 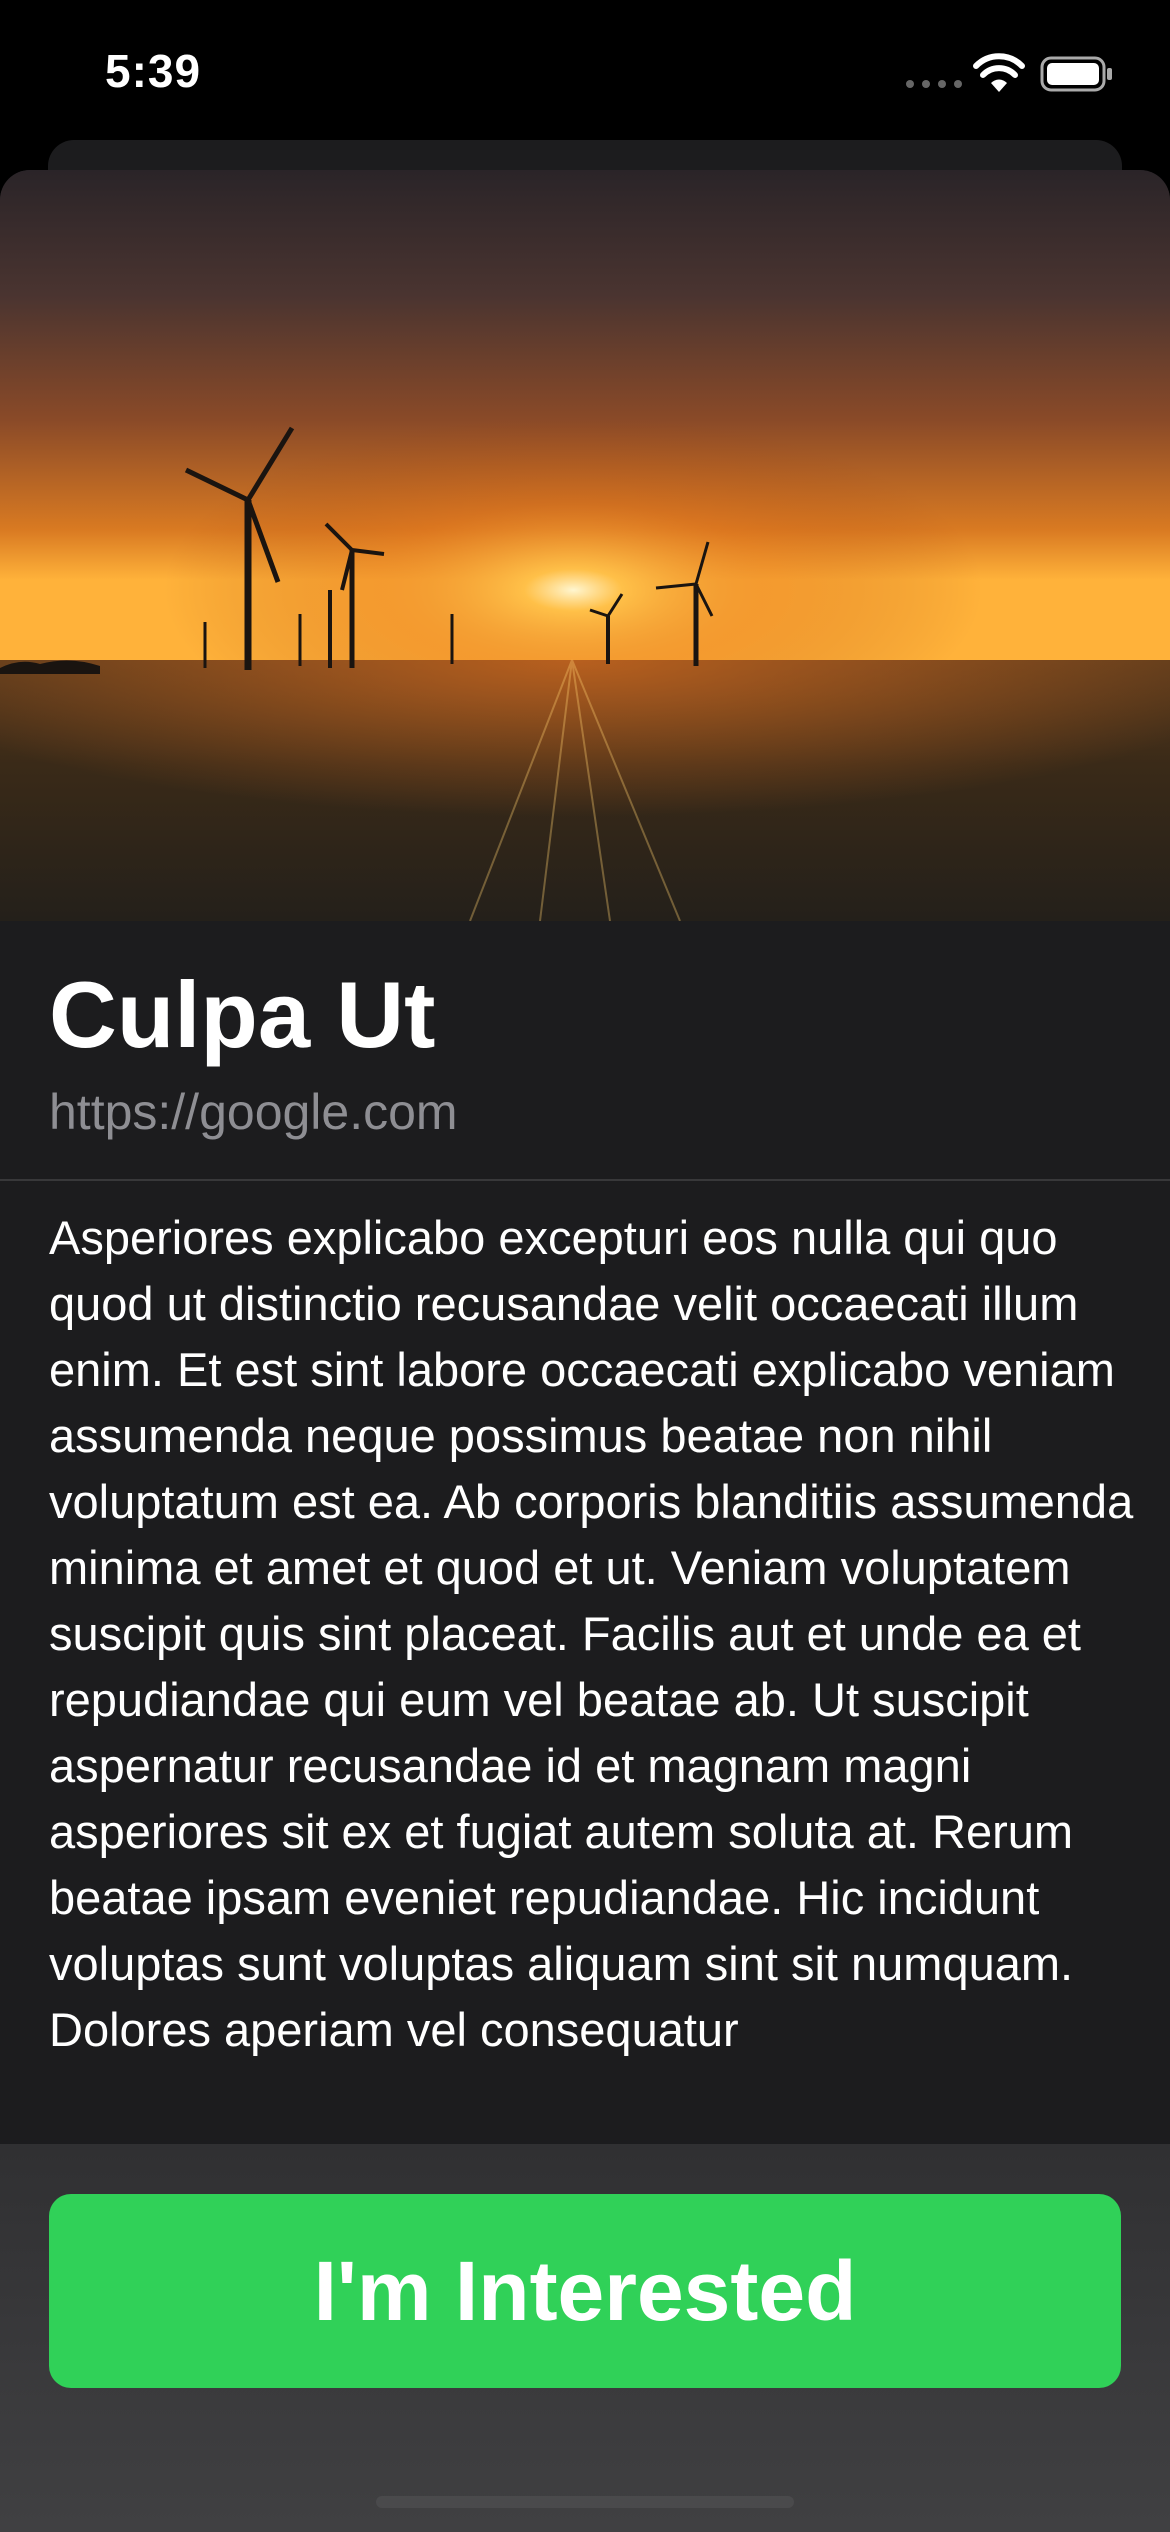 I want to click on status-bar: 5:39, so click(x=585, y=75).